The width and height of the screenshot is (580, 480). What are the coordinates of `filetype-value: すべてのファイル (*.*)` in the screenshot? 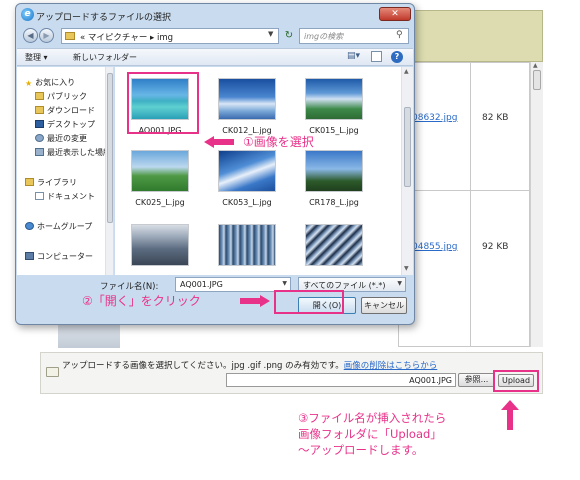 It's located at (344, 285).